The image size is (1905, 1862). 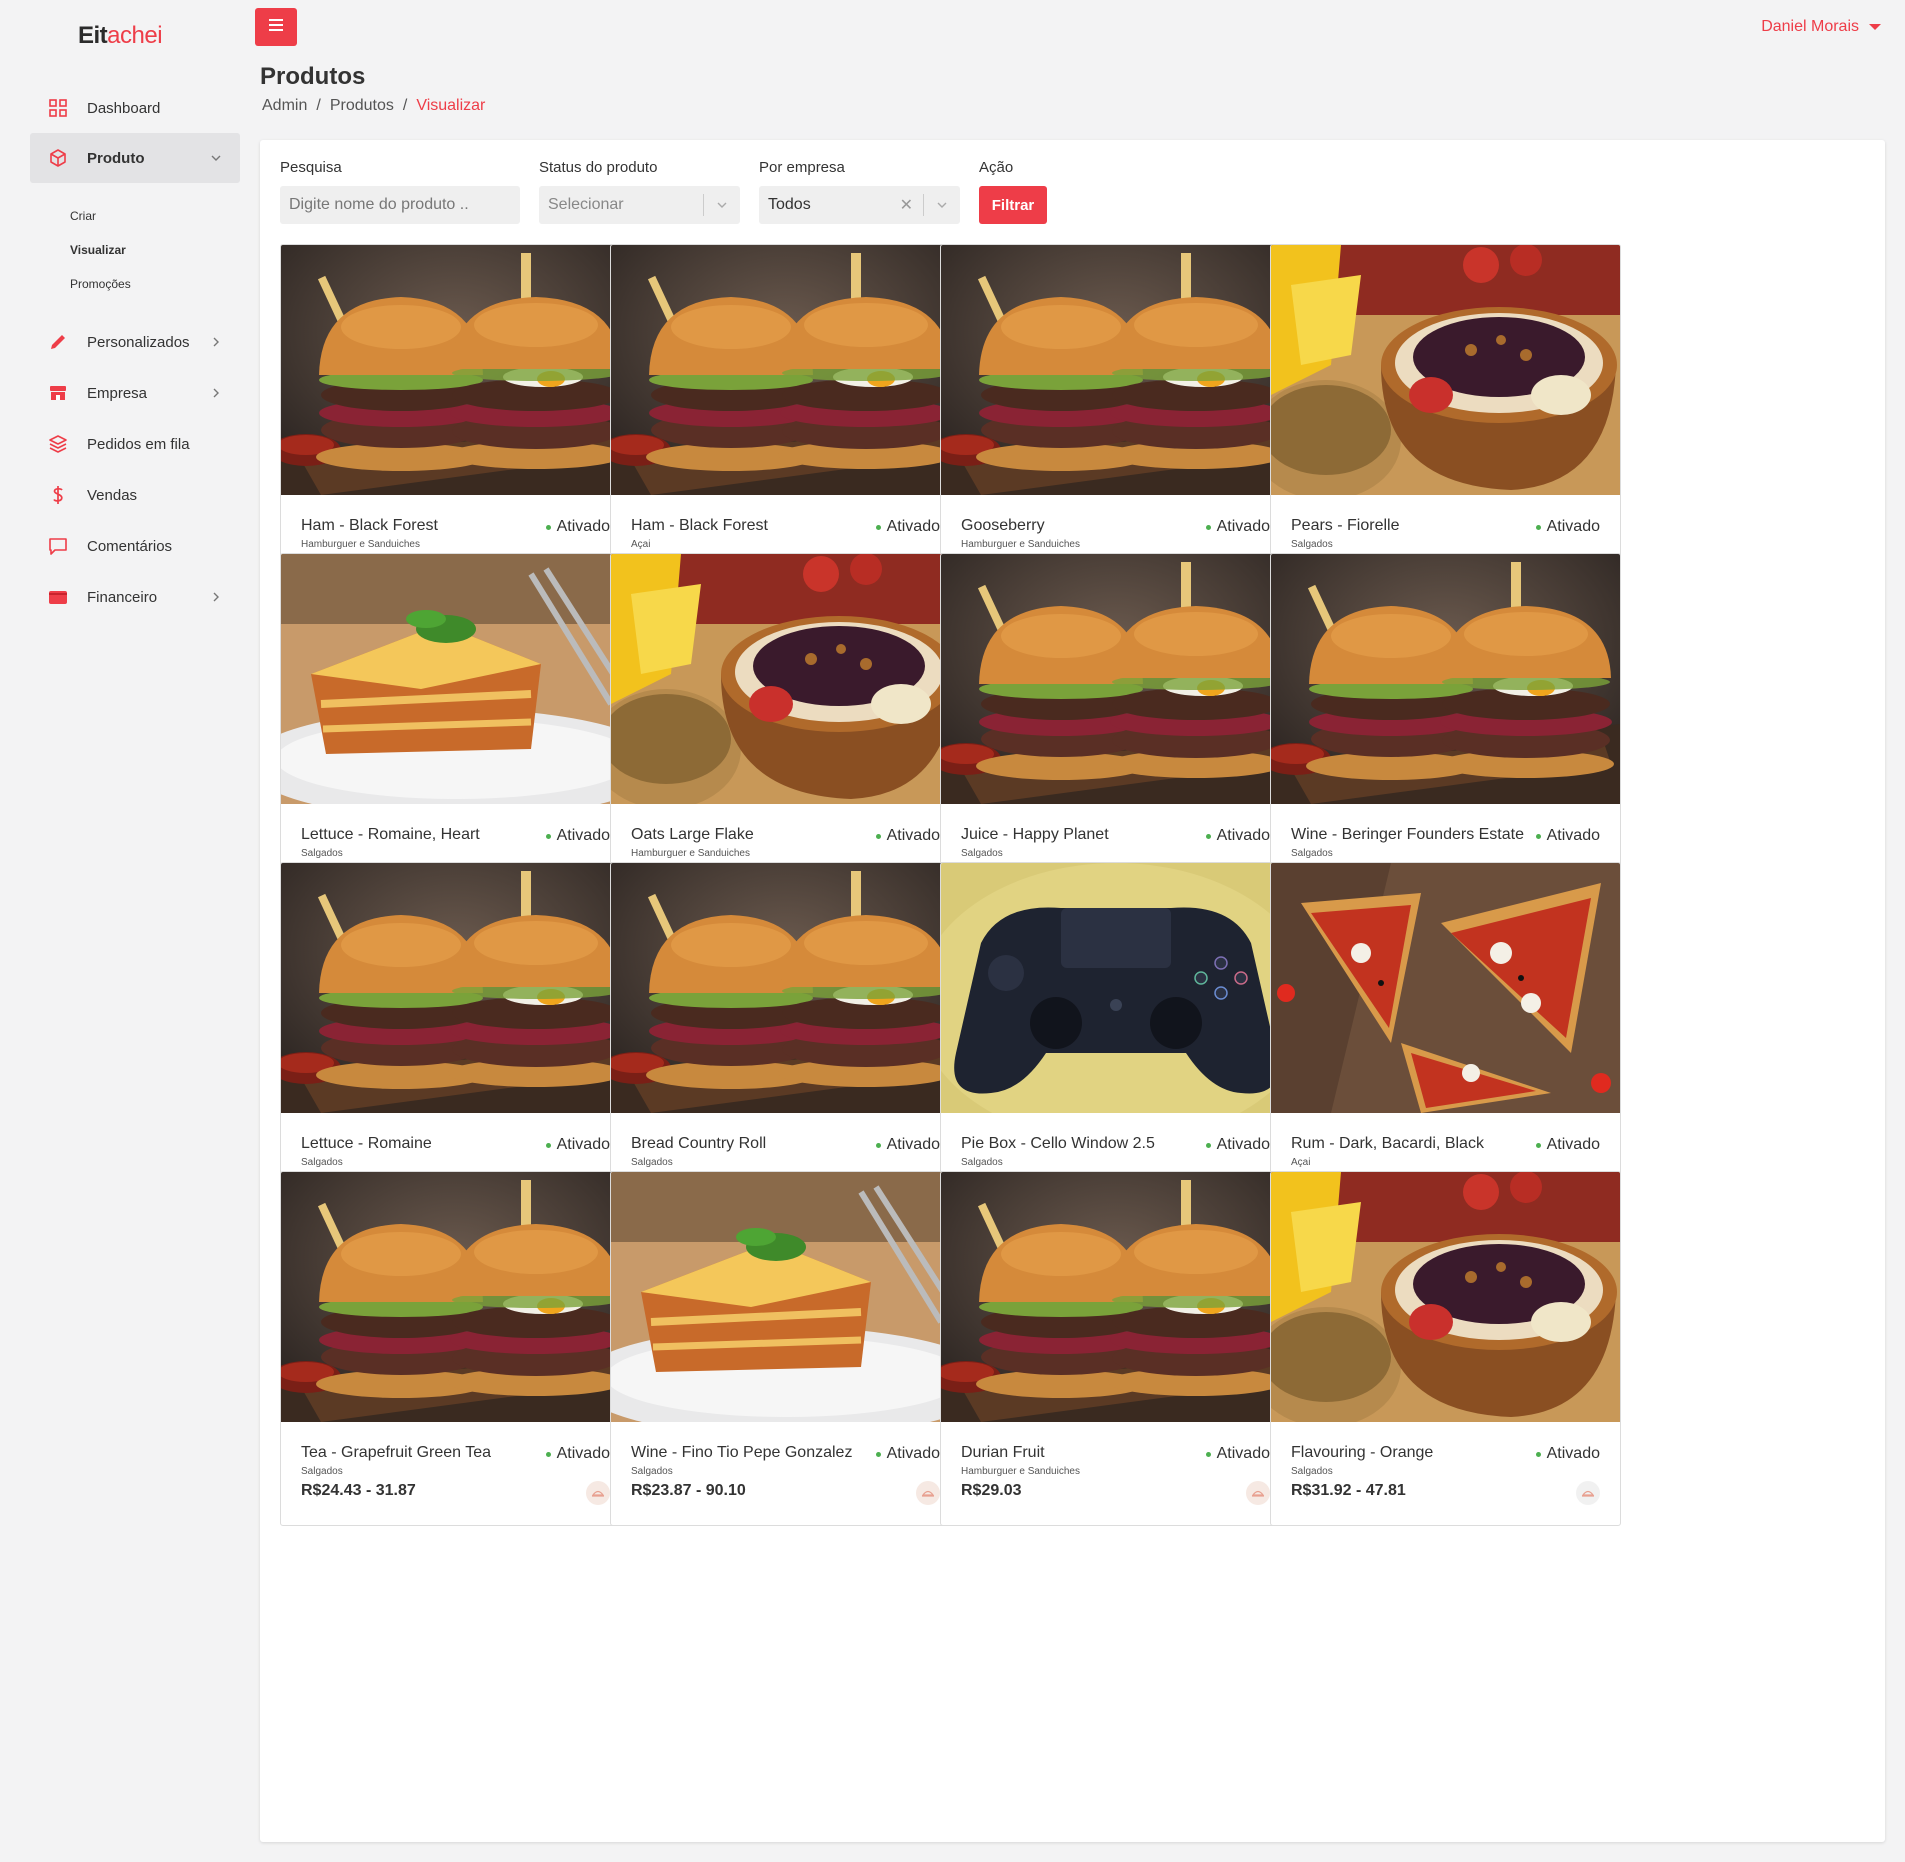 I want to click on chevron-right-icon, so click(x=216, y=342).